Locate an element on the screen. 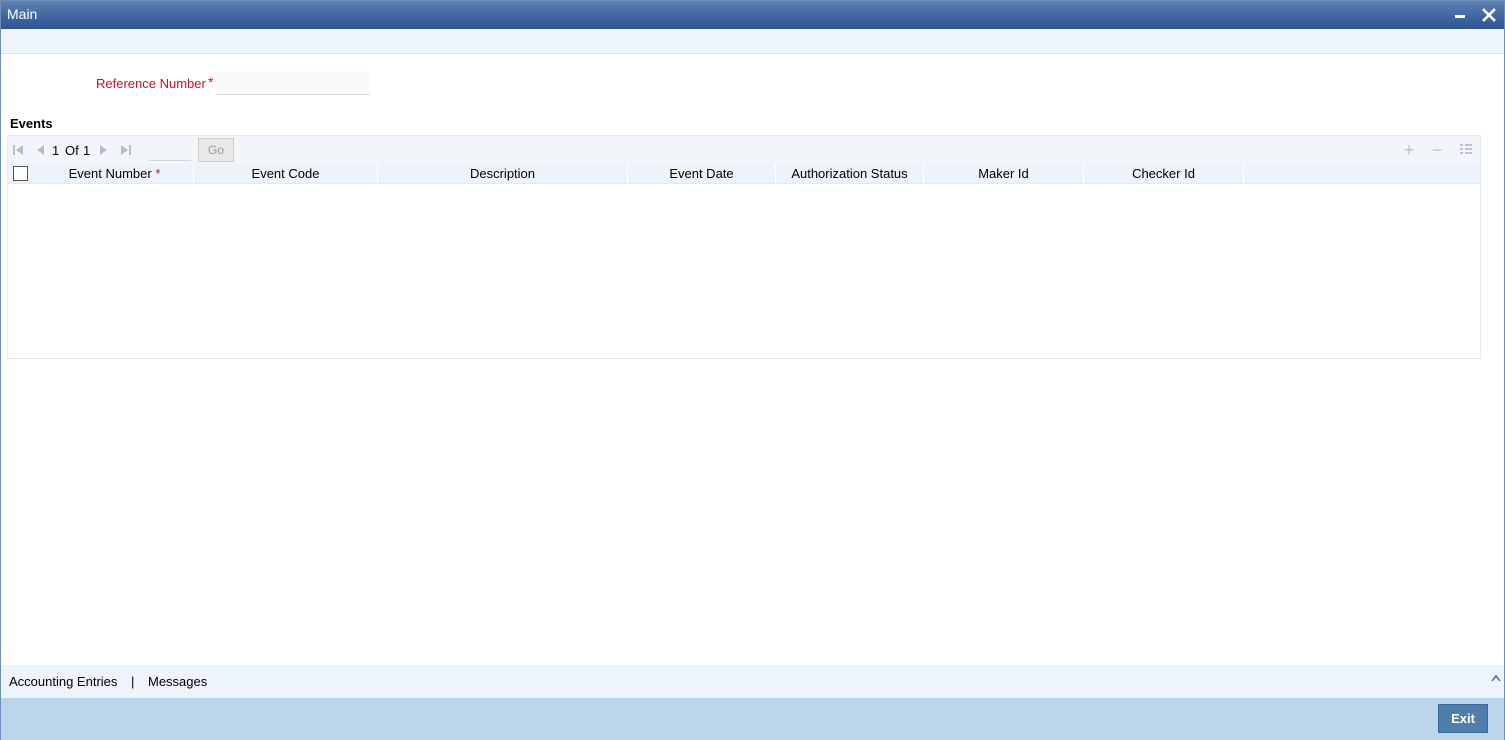  go-button: Go is located at coordinates (216, 150).